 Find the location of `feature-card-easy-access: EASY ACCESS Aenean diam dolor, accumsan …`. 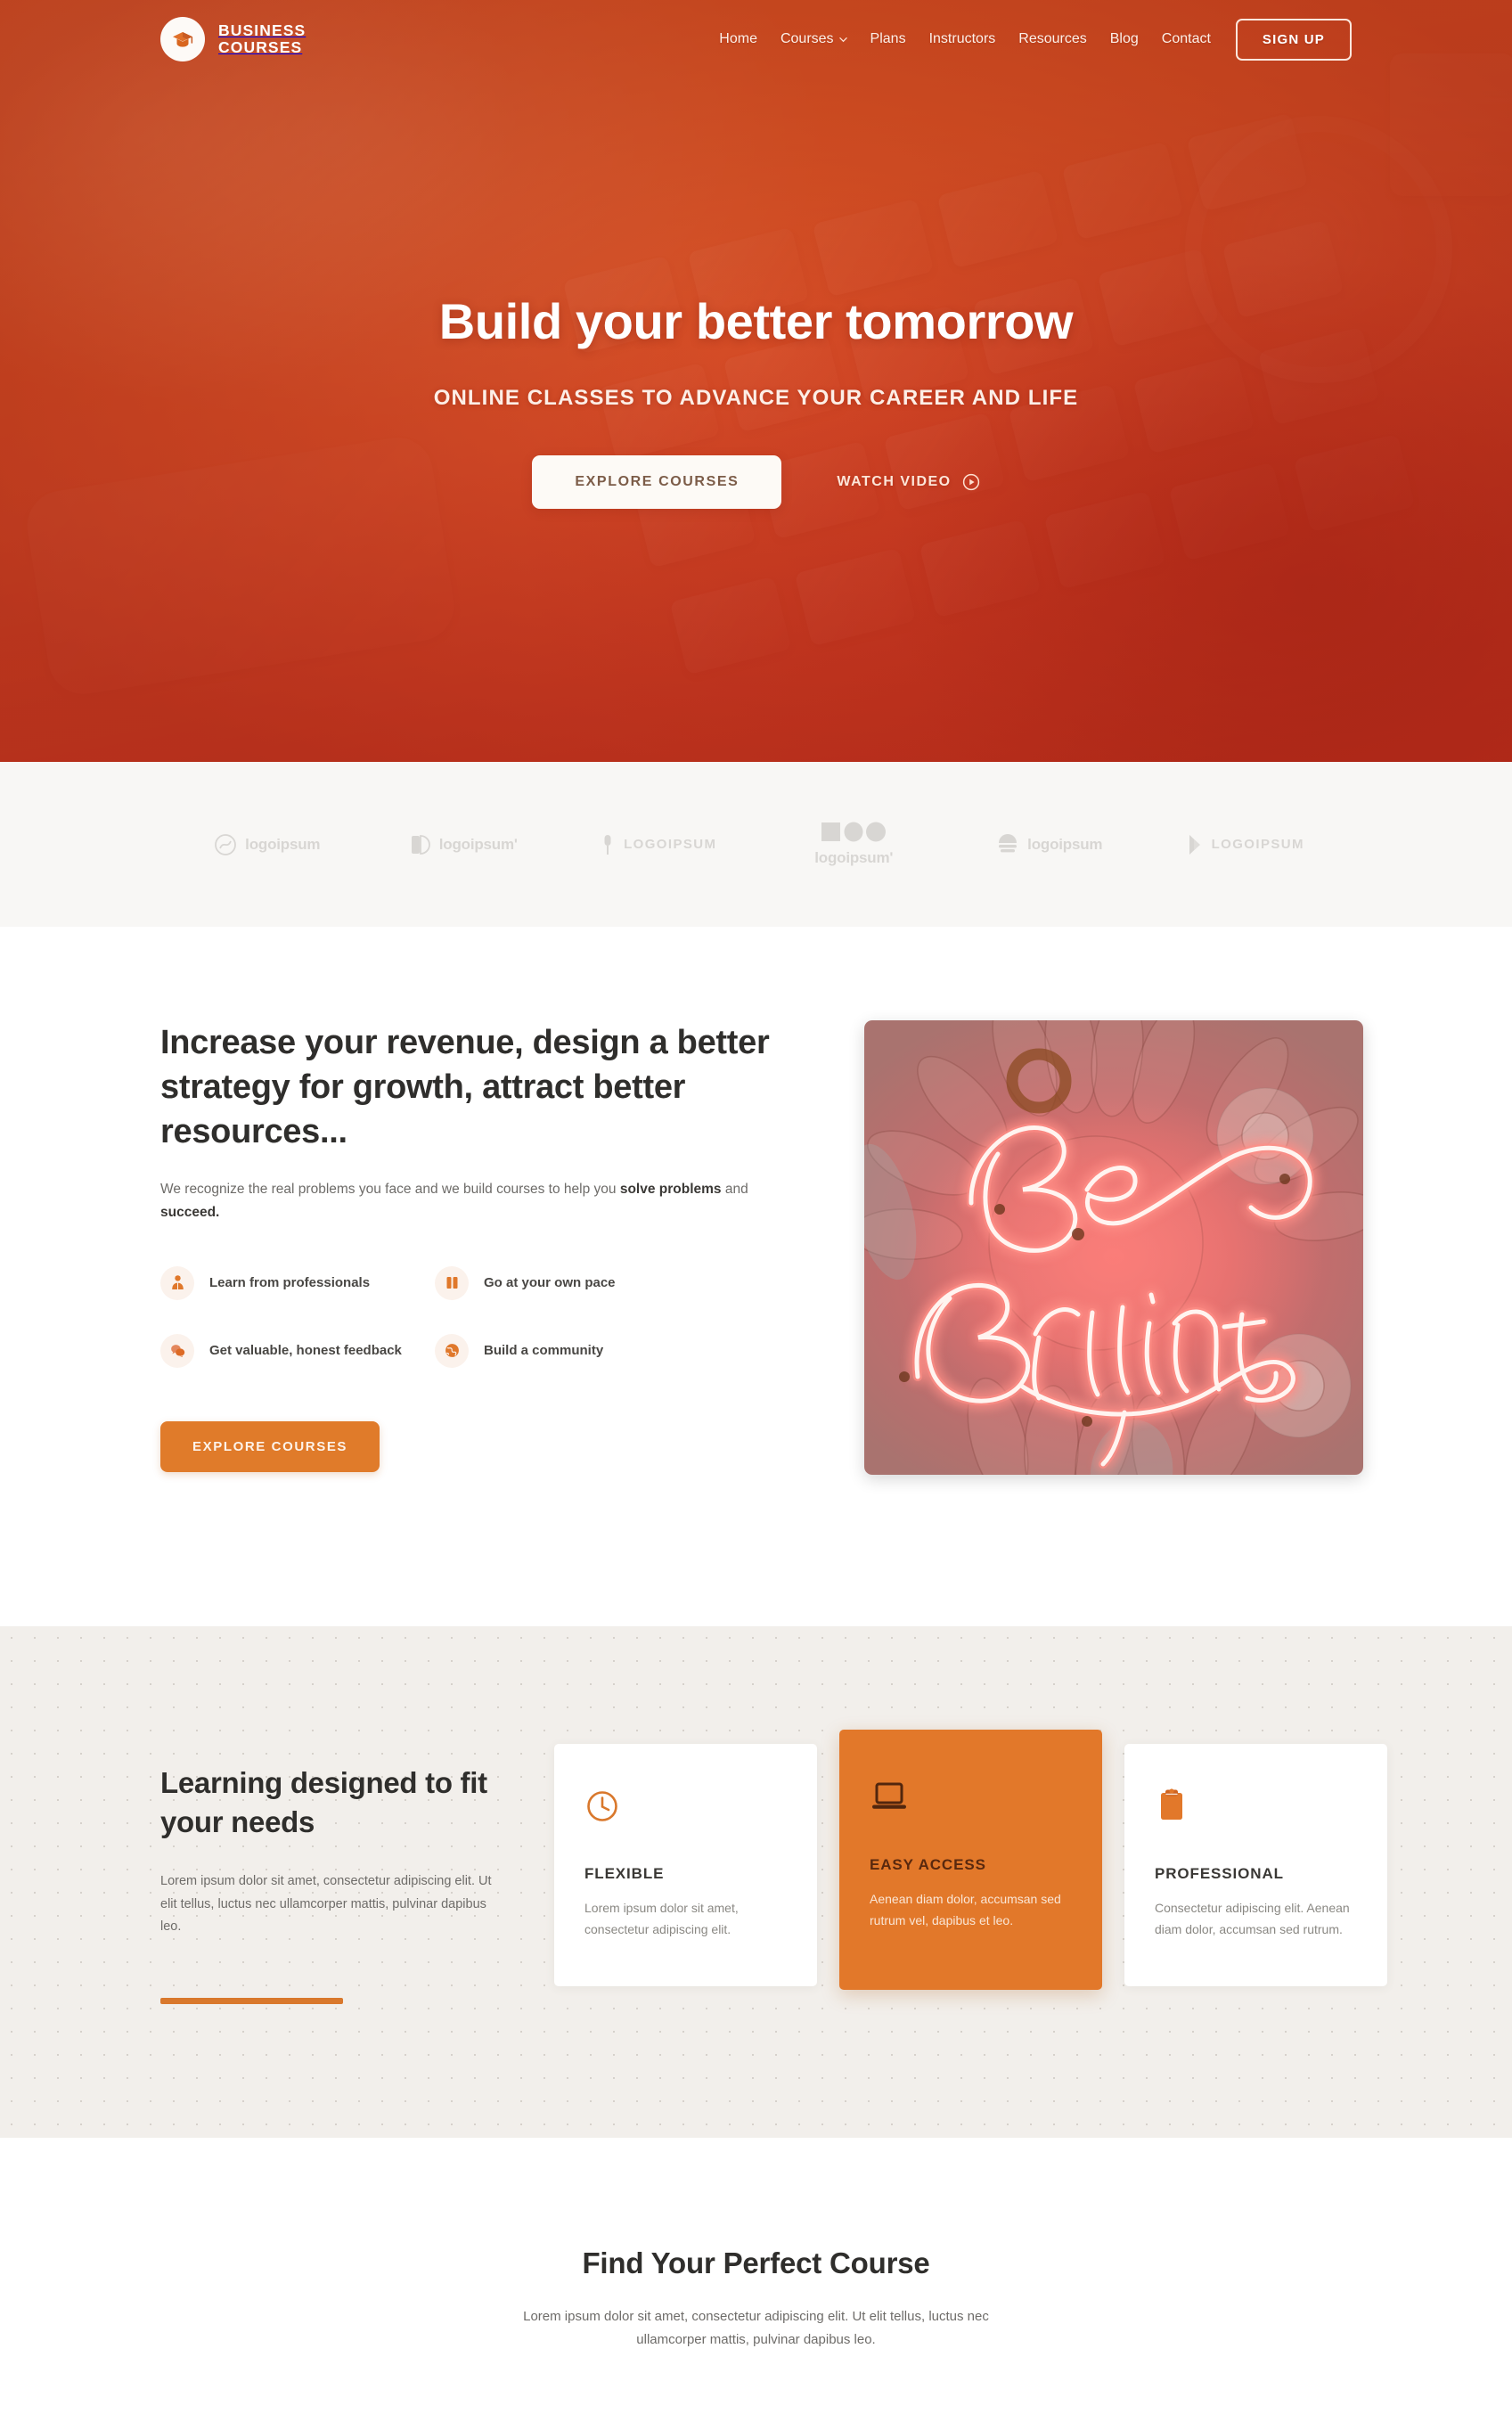

feature-card-easy-access: EASY ACCESS Aenean diam dolor, accumsan … is located at coordinates (971, 1860).